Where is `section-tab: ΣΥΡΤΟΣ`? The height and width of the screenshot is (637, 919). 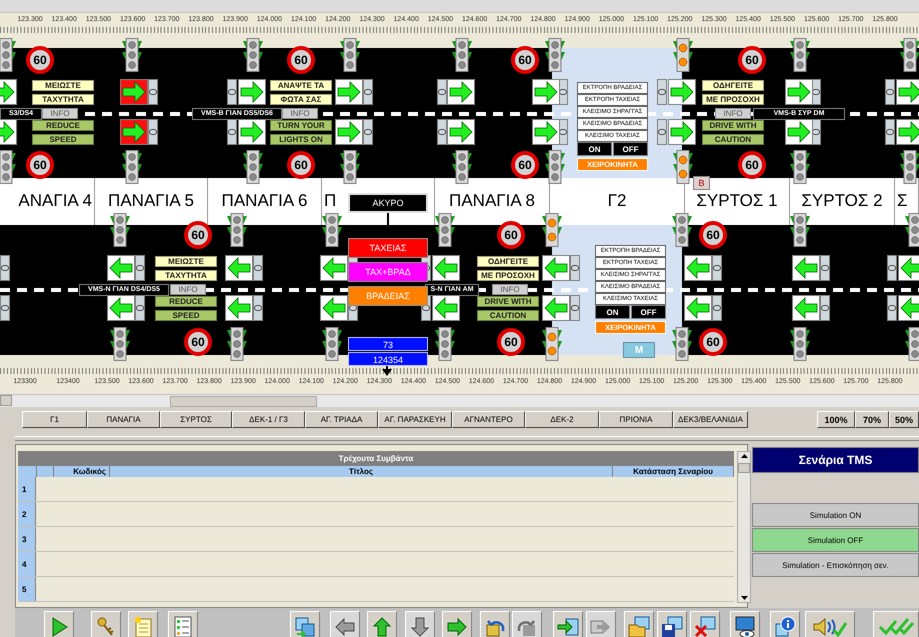 section-tab: ΣΥΡΤΟΣ is located at coordinates (196, 419).